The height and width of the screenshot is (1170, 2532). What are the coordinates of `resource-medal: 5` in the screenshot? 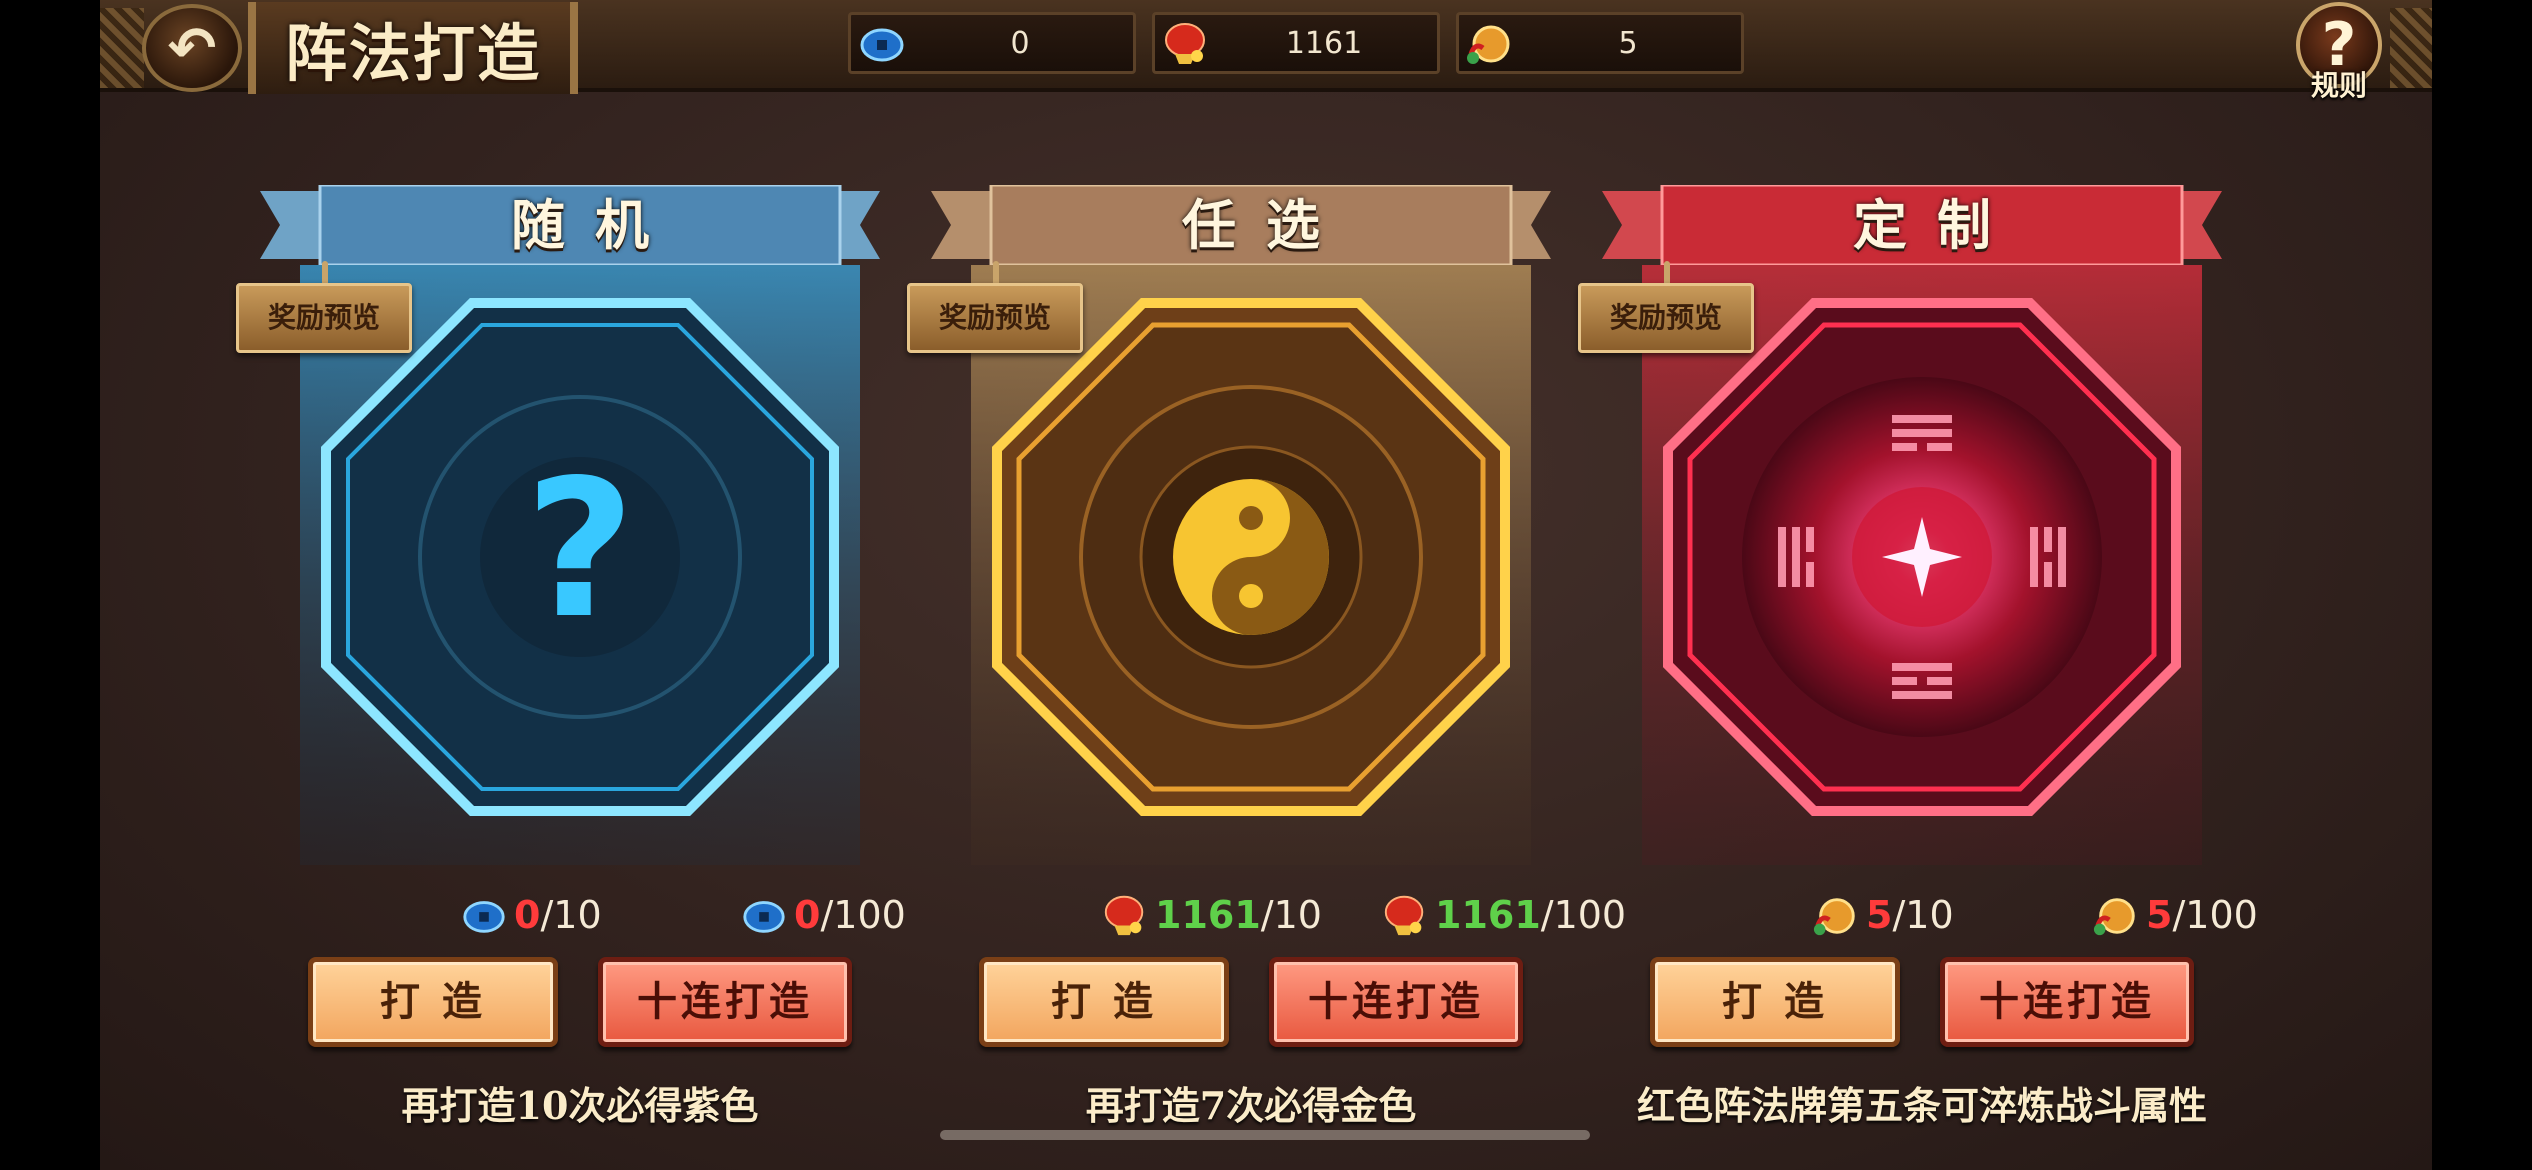 It's located at (1600, 43).